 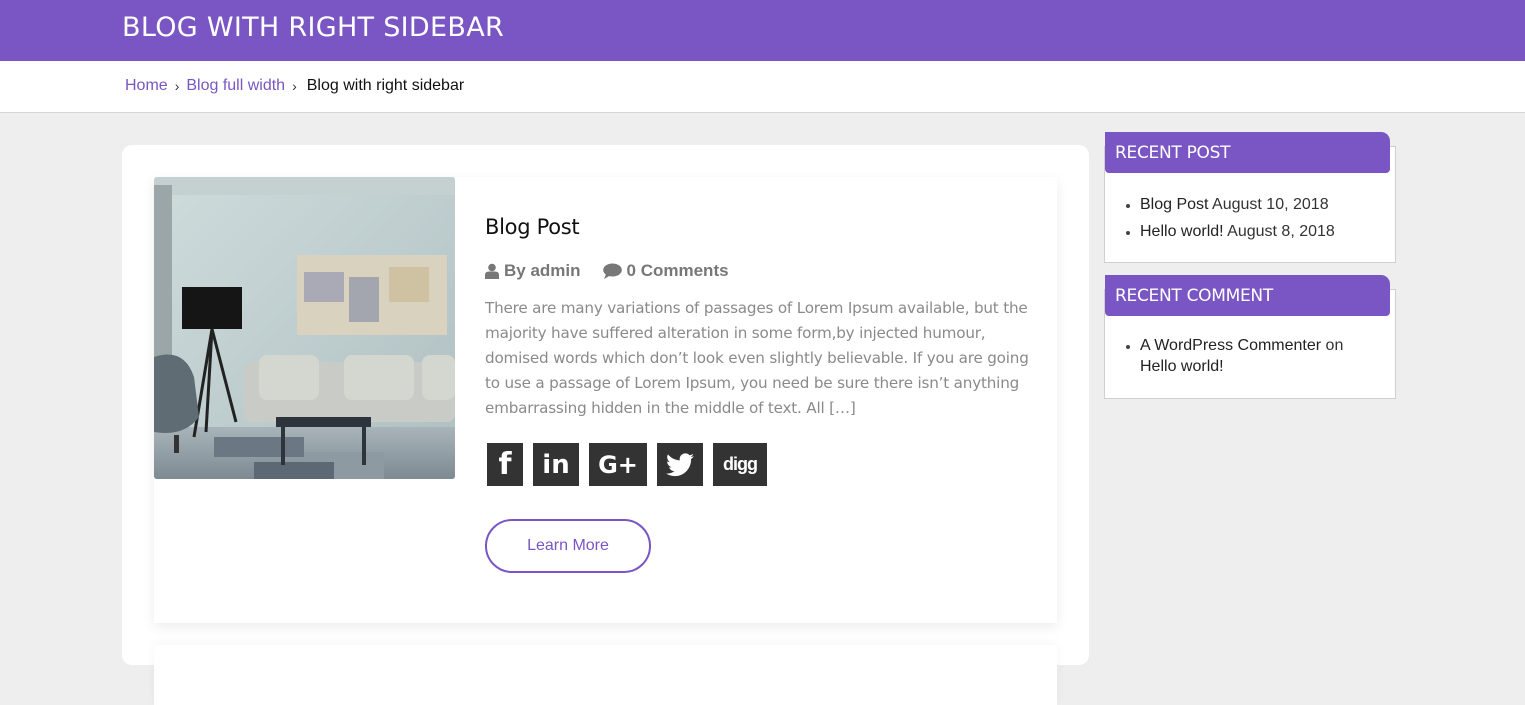 What do you see at coordinates (568, 546) in the screenshot?
I see `learn-more-button: Learn More` at bounding box center [568, 546].